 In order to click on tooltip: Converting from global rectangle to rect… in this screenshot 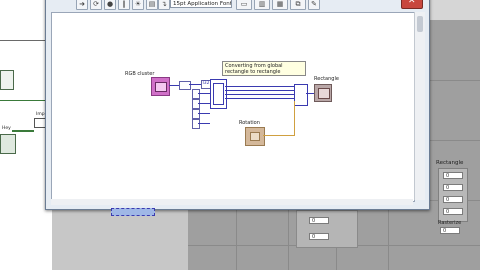, I will do `click(264, 68)`.